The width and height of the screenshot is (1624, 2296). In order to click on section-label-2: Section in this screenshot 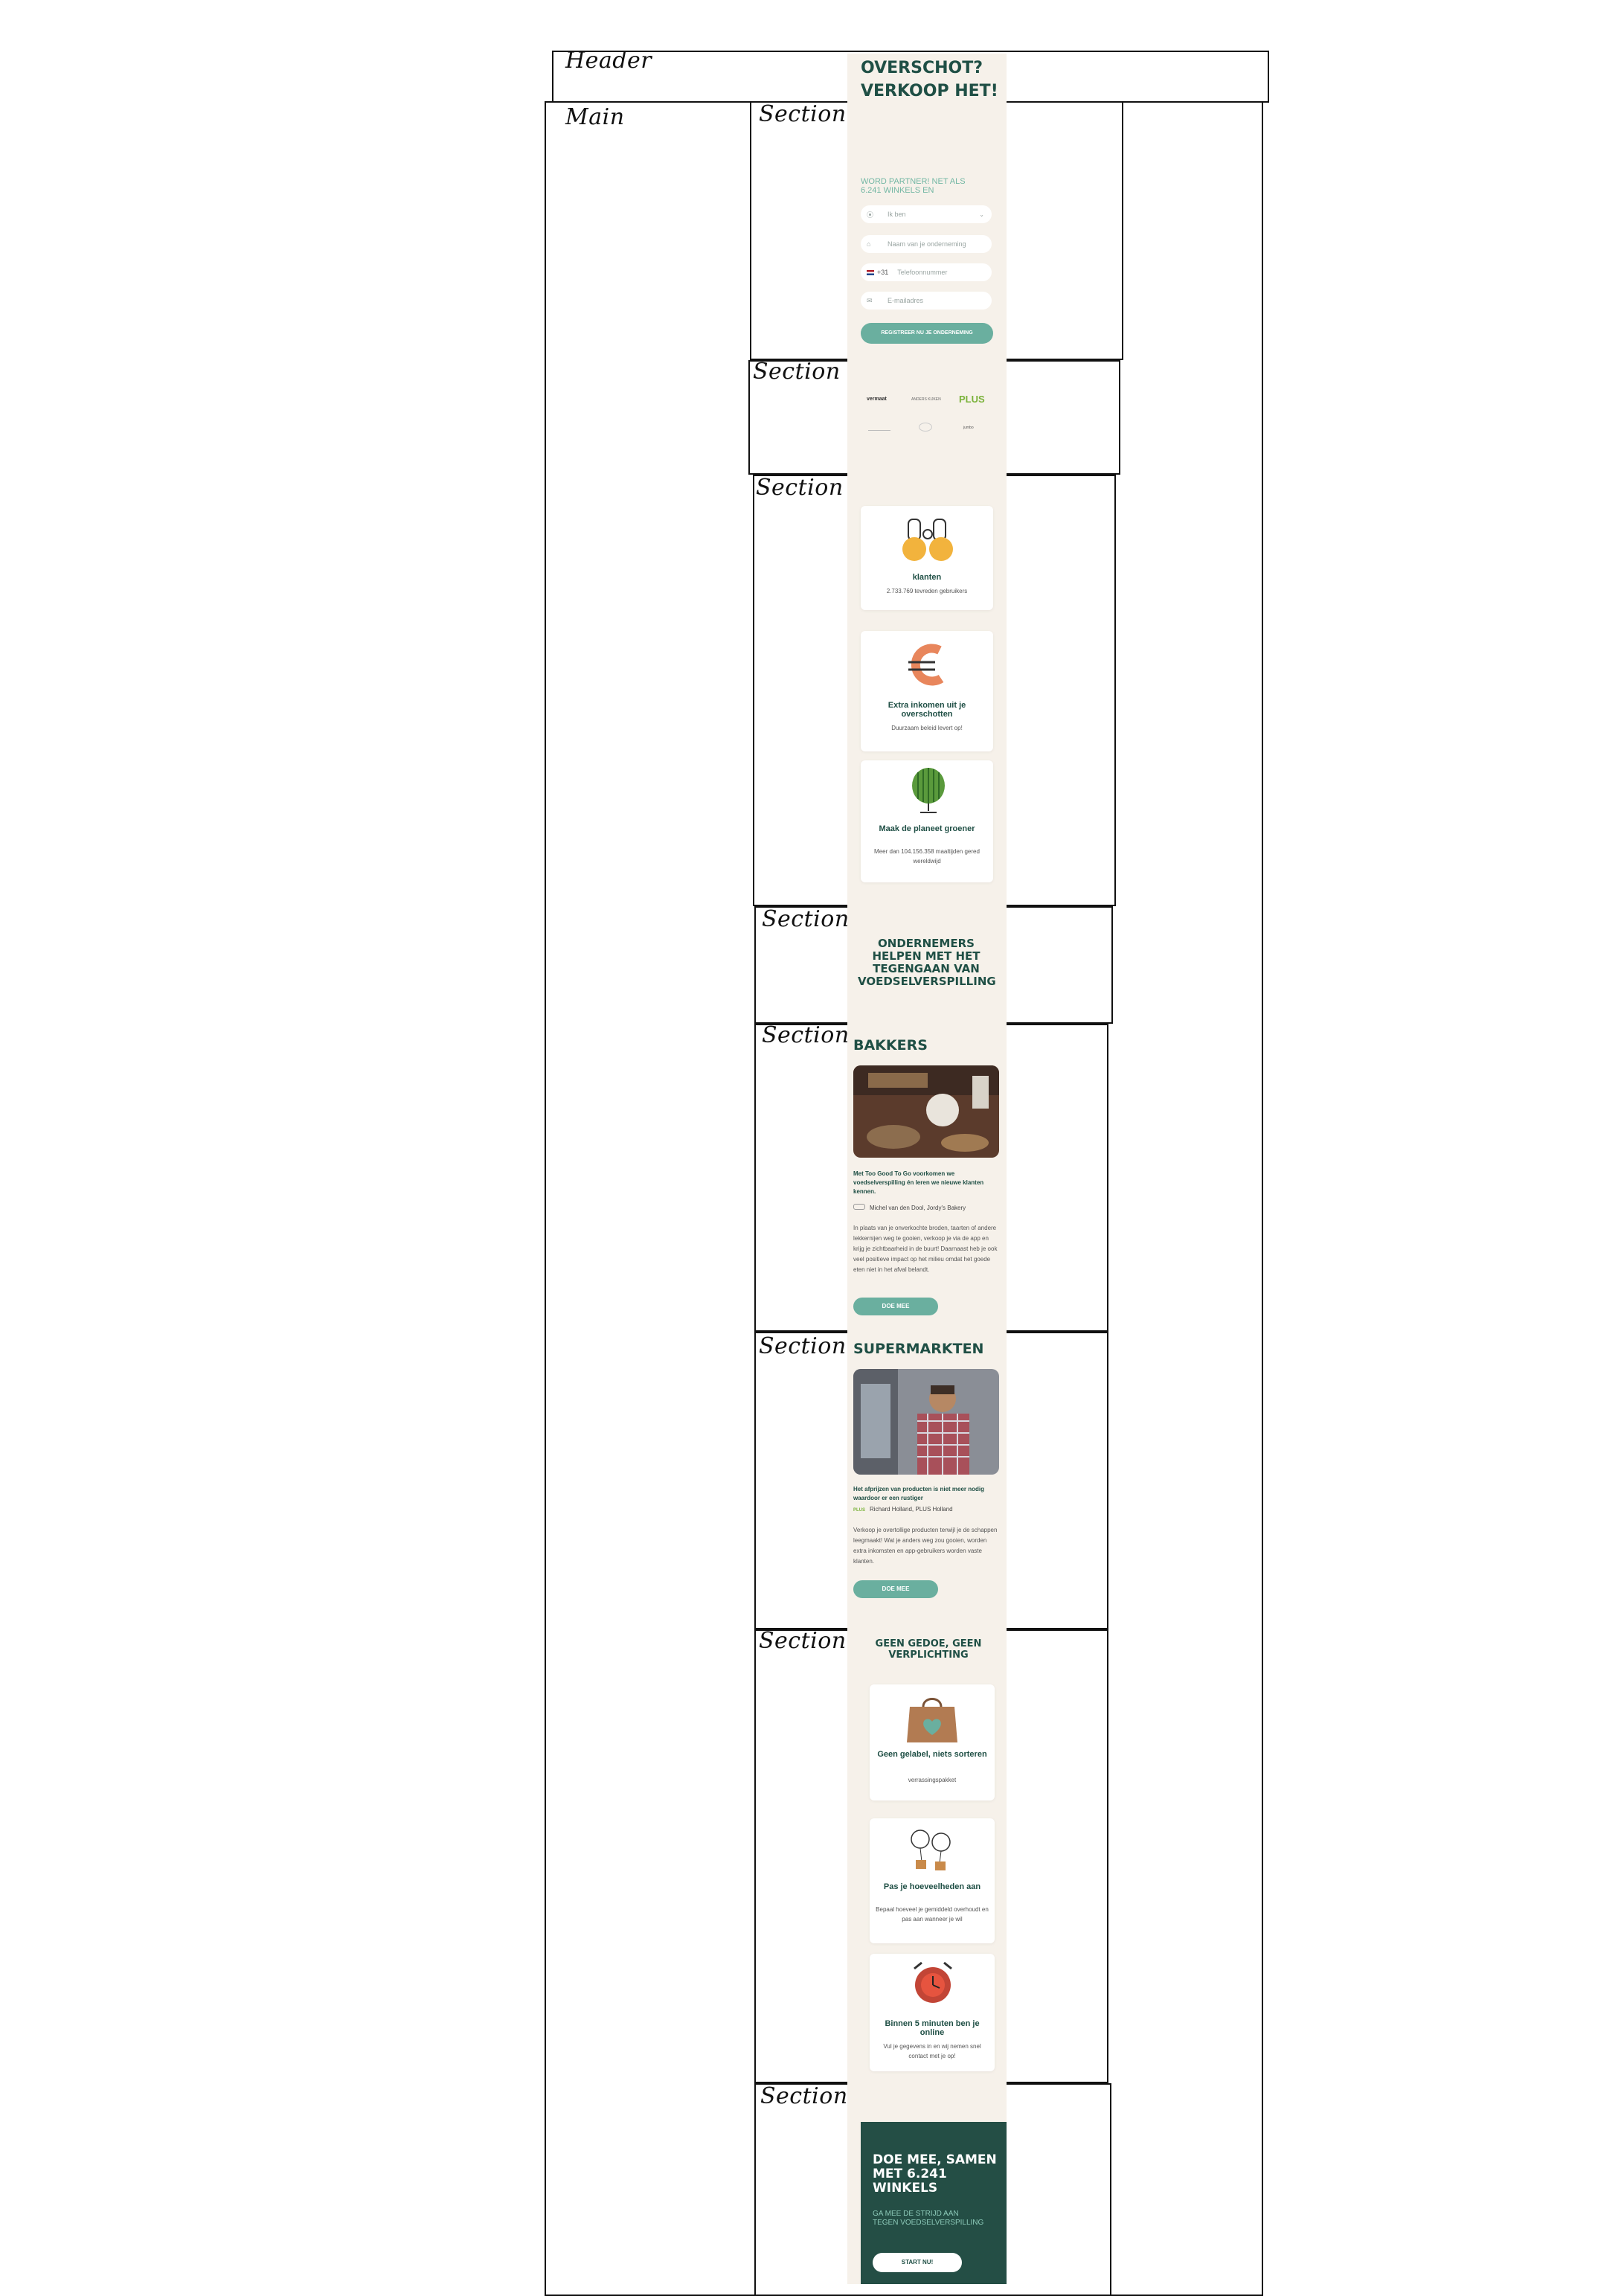, I will do `click(797, 372)`.